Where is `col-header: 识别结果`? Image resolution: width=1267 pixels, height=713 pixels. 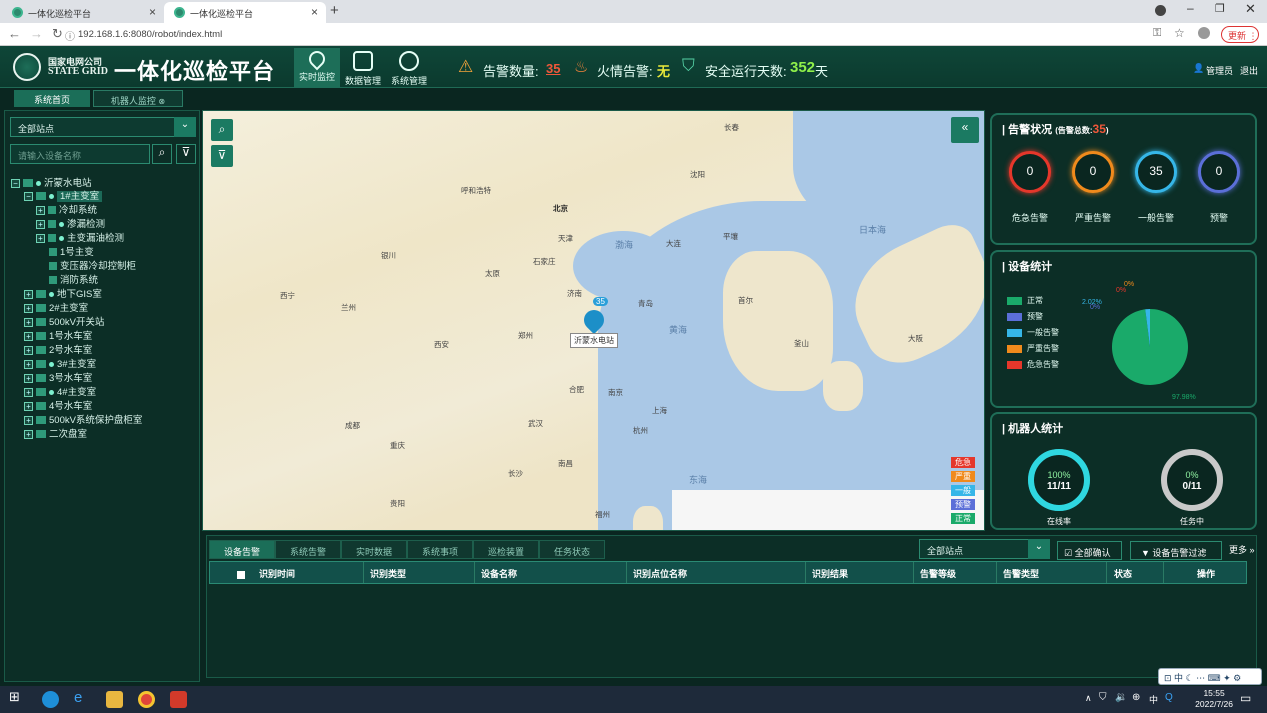
col-header: 识别结果 is located at coordinates (863, 572).